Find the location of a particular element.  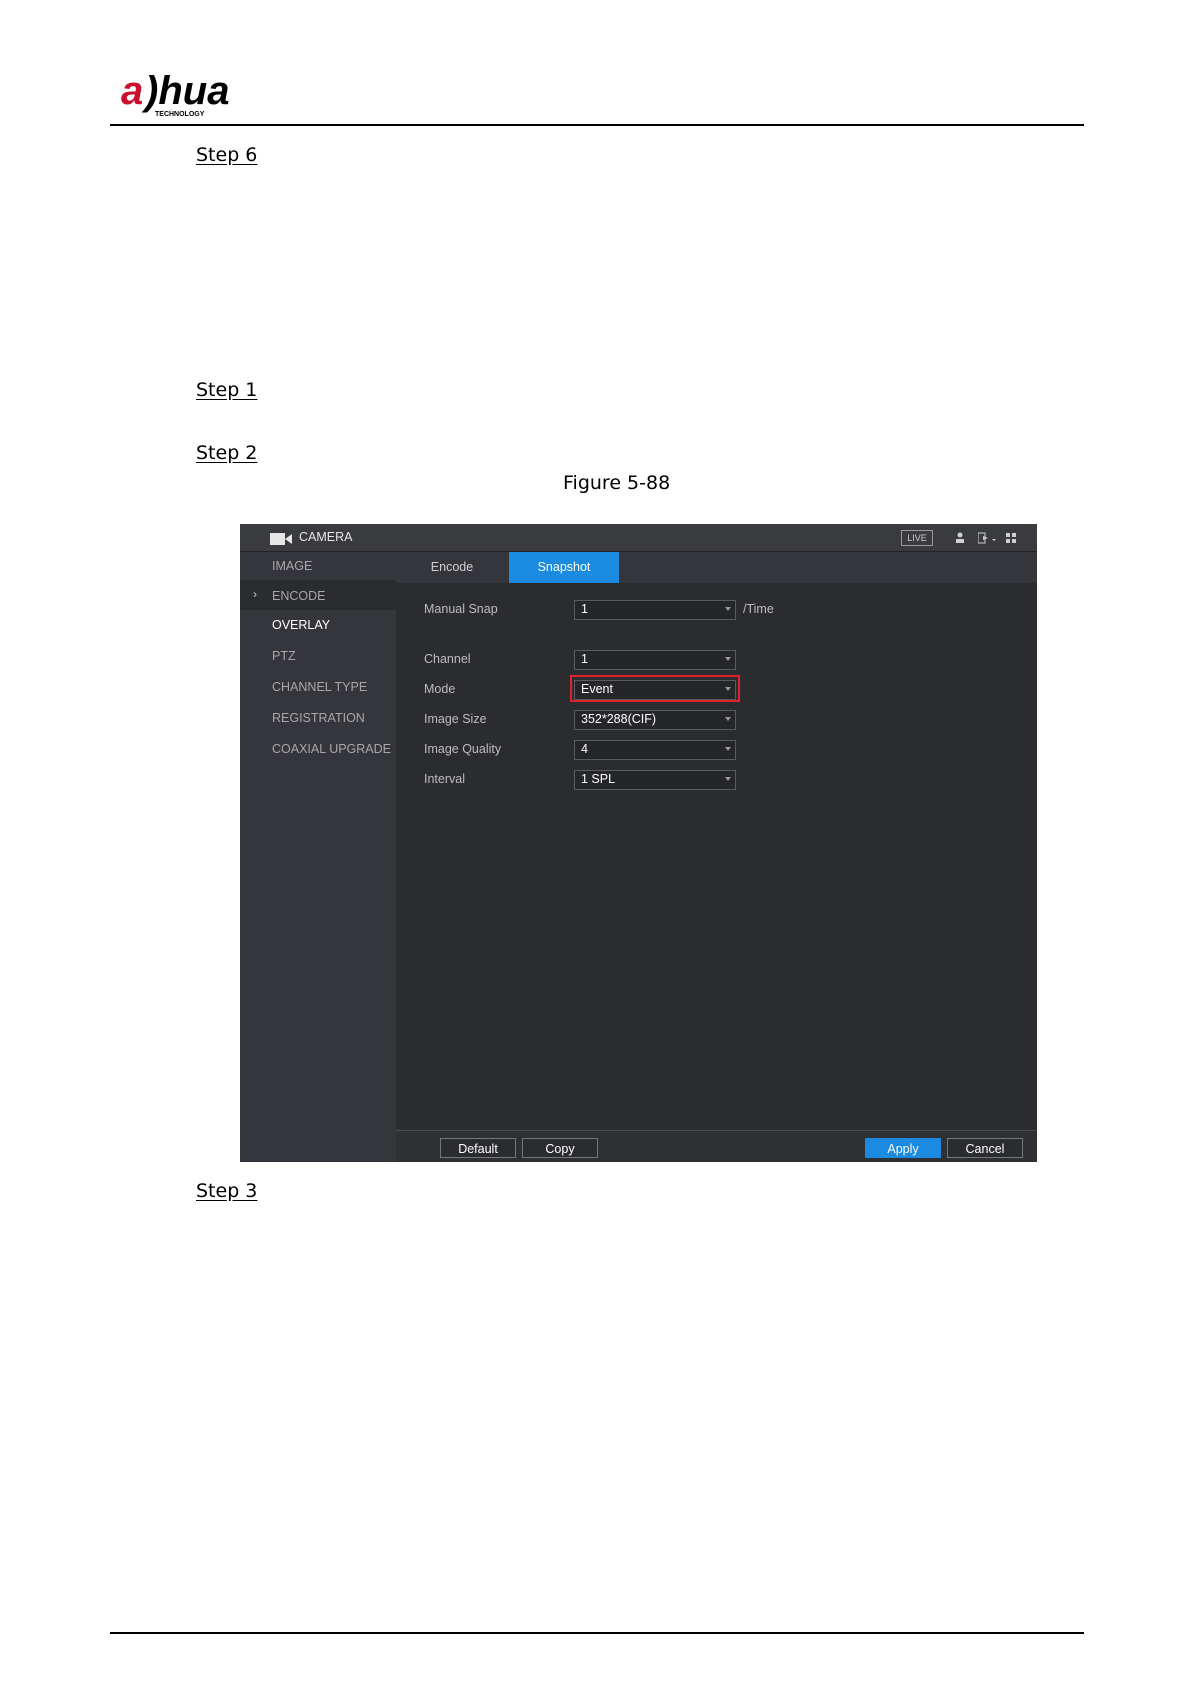

svg-text: TECHNOLOGY is located at coordinates (180, 114).